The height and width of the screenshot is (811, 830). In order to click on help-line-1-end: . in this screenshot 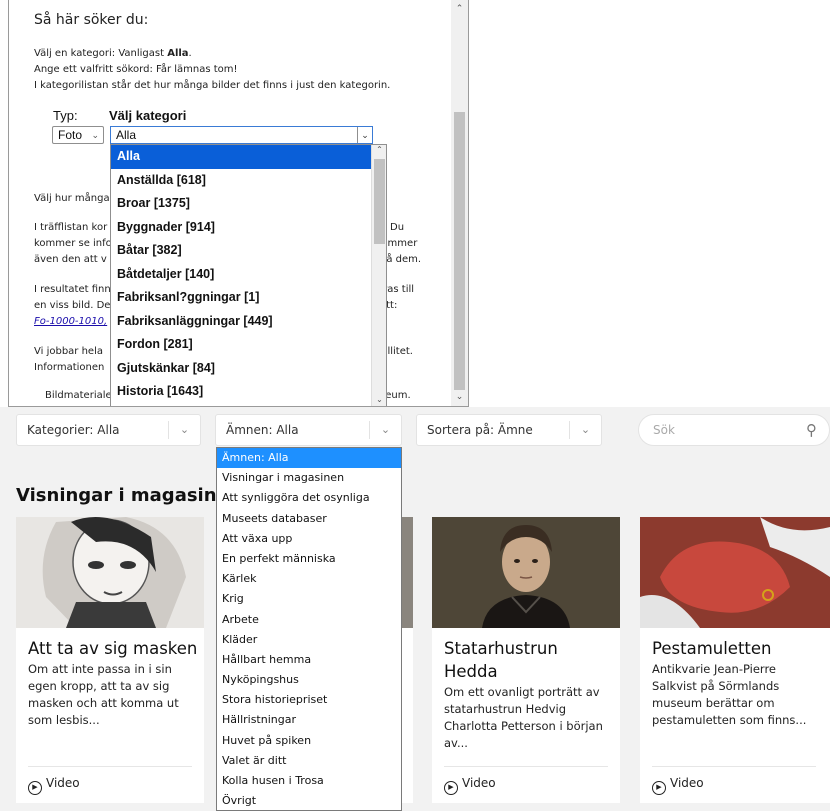, I will do `click(190, 53)`.